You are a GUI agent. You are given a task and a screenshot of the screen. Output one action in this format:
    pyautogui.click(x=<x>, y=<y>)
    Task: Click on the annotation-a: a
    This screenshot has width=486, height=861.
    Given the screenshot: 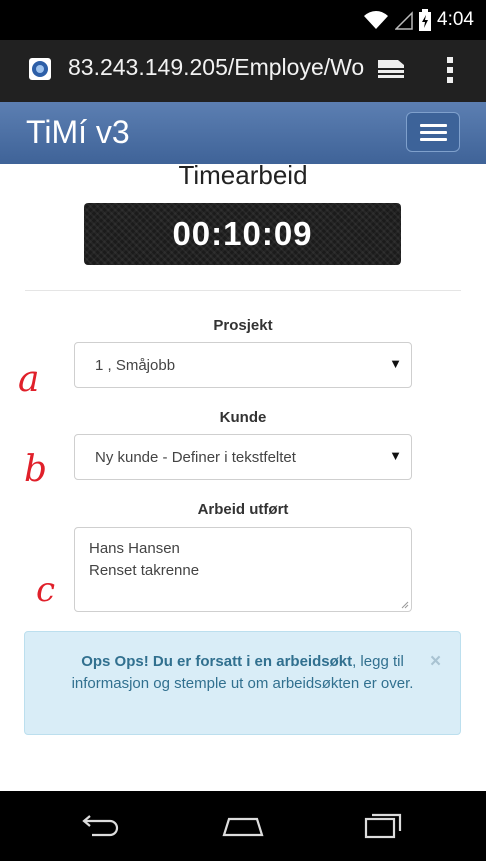 What is the action you would take?
    pyautogui.click(x=29, y=379)
    